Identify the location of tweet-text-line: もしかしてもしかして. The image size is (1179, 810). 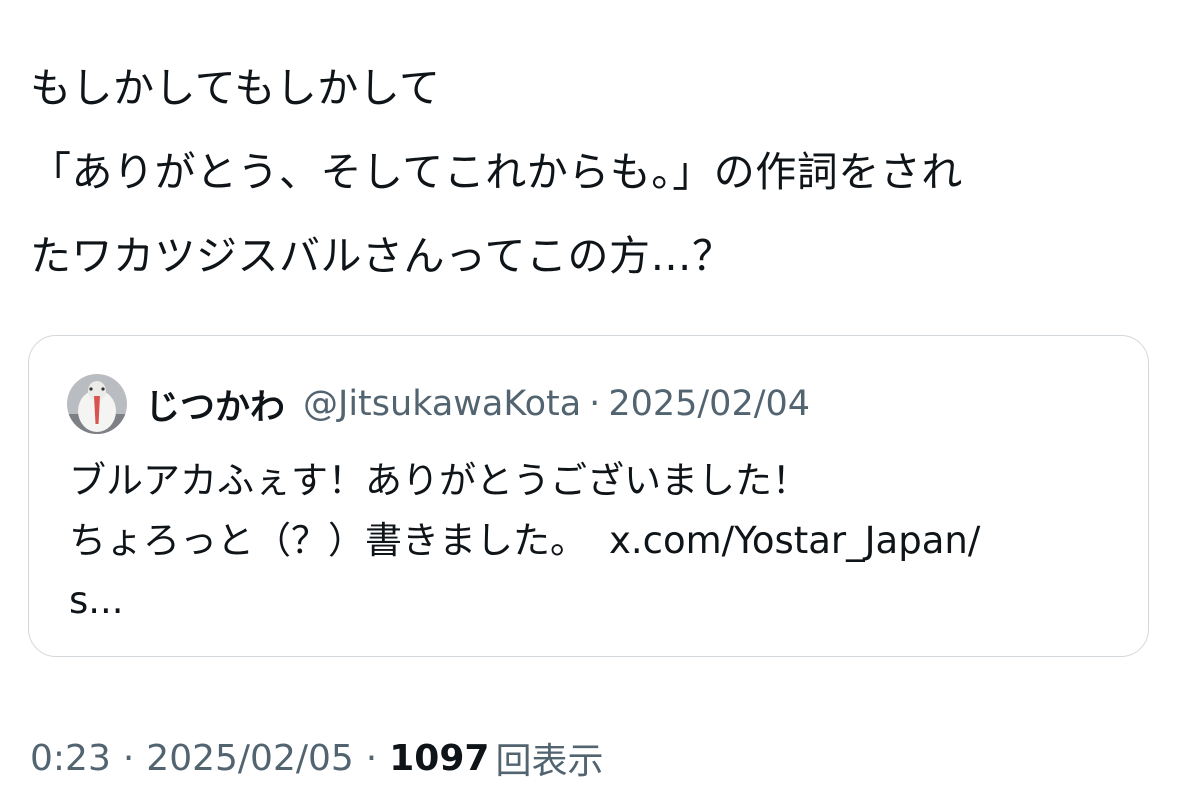
(235, 88).